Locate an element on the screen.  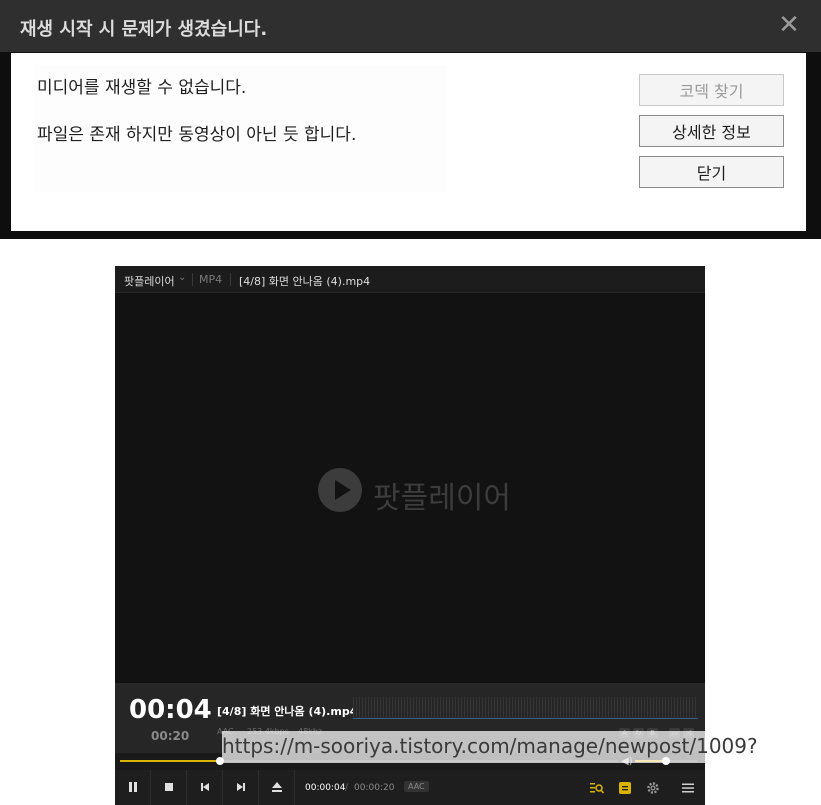
time-total: 00:00:20 is located at coordinates (374, 788).